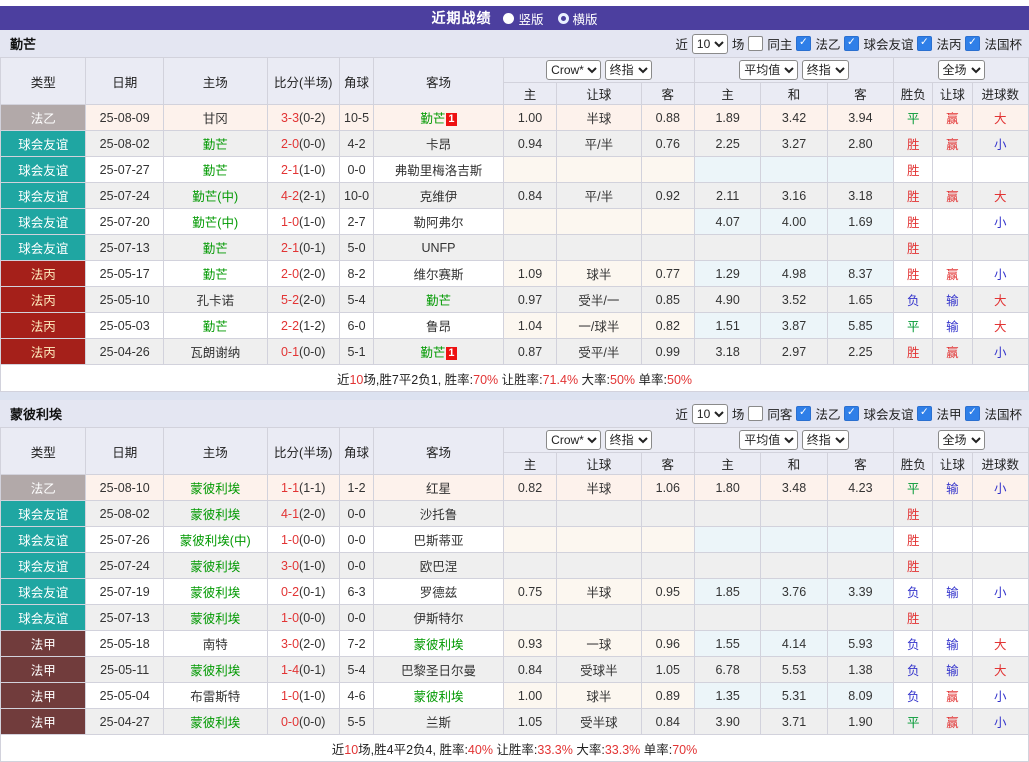 The image size is (1029, 762). Describe the element at coordinates (438, 619) in the screenshot. I see `team-name: 伊斯特尔` at that location.